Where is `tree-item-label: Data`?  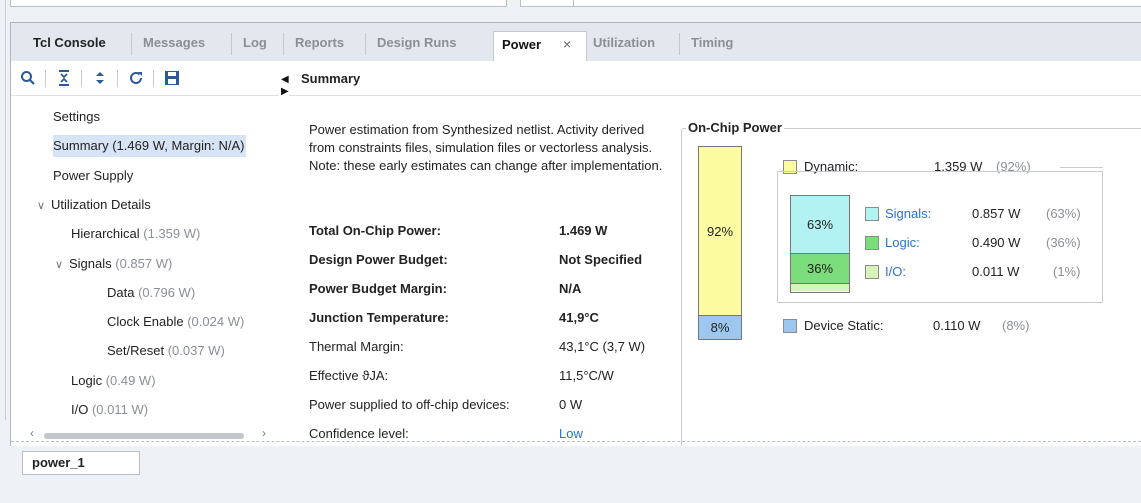
tree-item-label: Data is located at coordinates (121, 292).